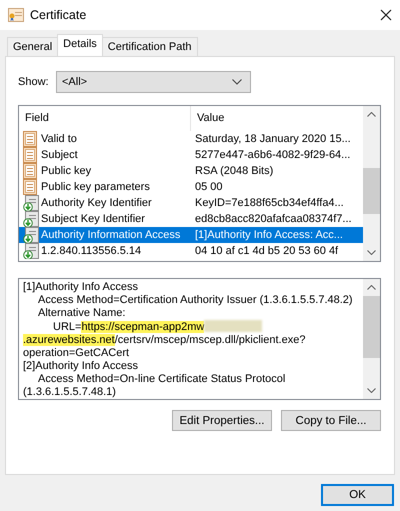 The height and width of the screenshot is (511, 400). Describe the element at coordinates (237, 82) in the screenshot. I see `chevron-down-icon` at that location.